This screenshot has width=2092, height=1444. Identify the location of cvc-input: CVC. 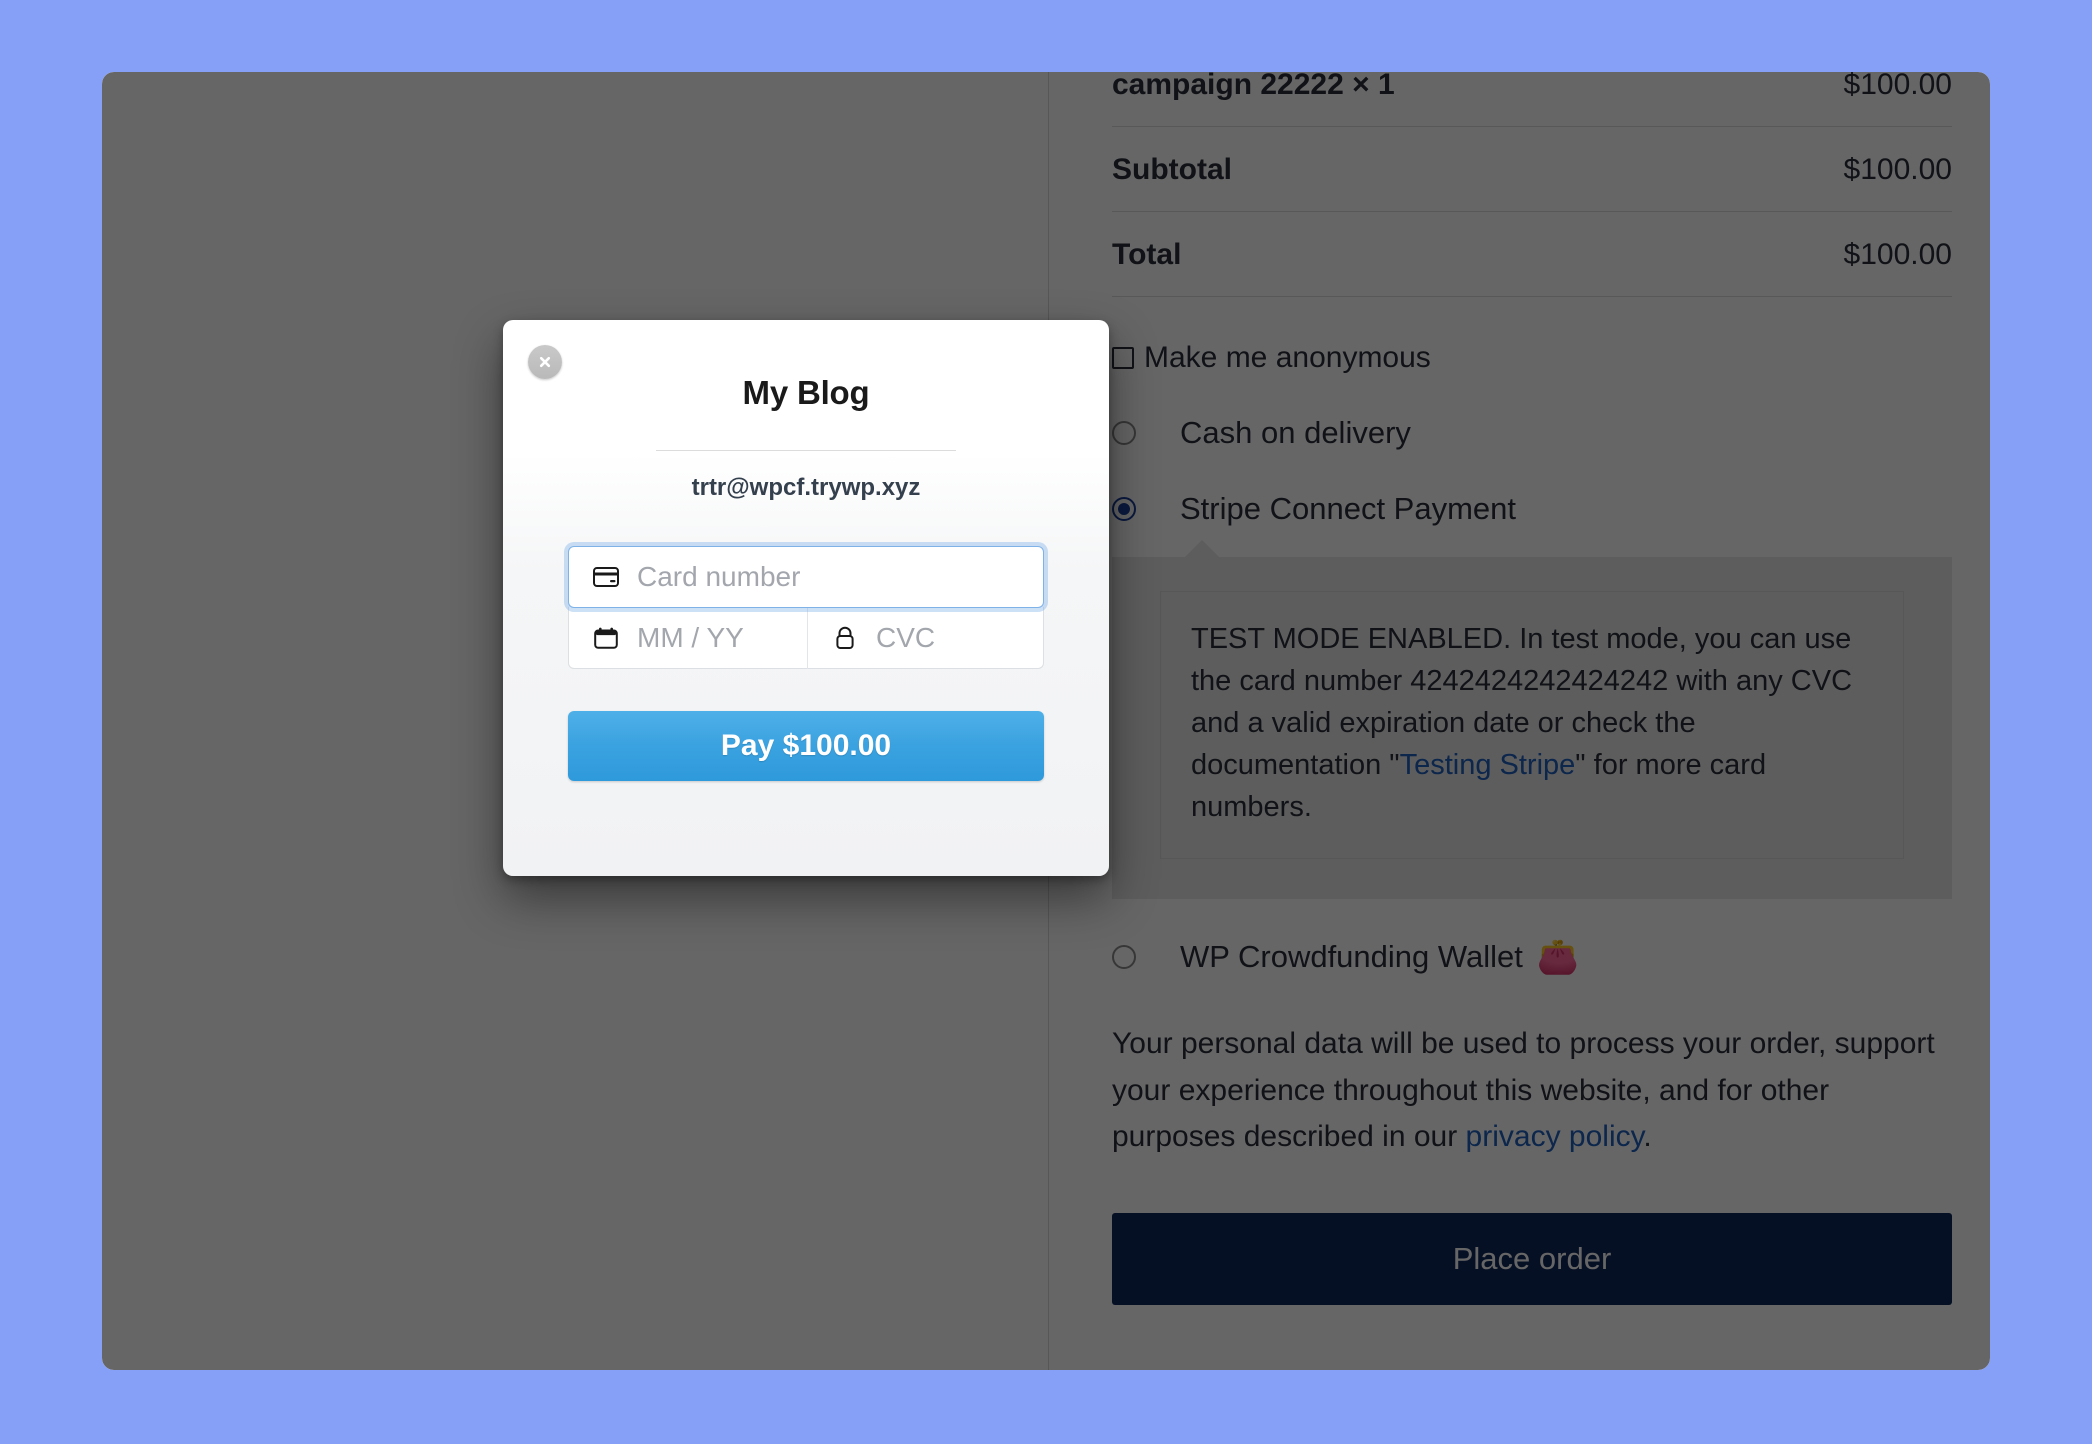
(925, 638).